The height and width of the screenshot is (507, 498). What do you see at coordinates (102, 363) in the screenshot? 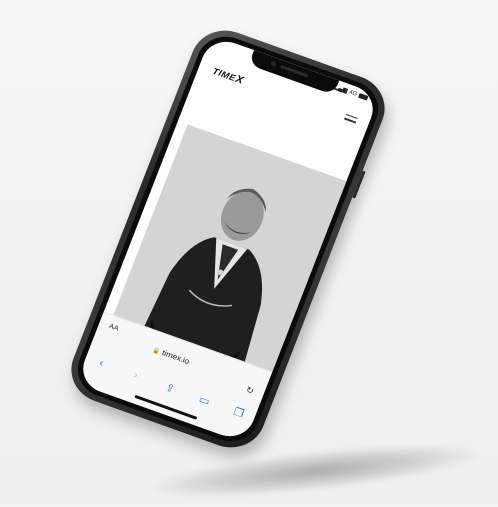
I see `back-icon: ‹` at bounding box center [102, 363].